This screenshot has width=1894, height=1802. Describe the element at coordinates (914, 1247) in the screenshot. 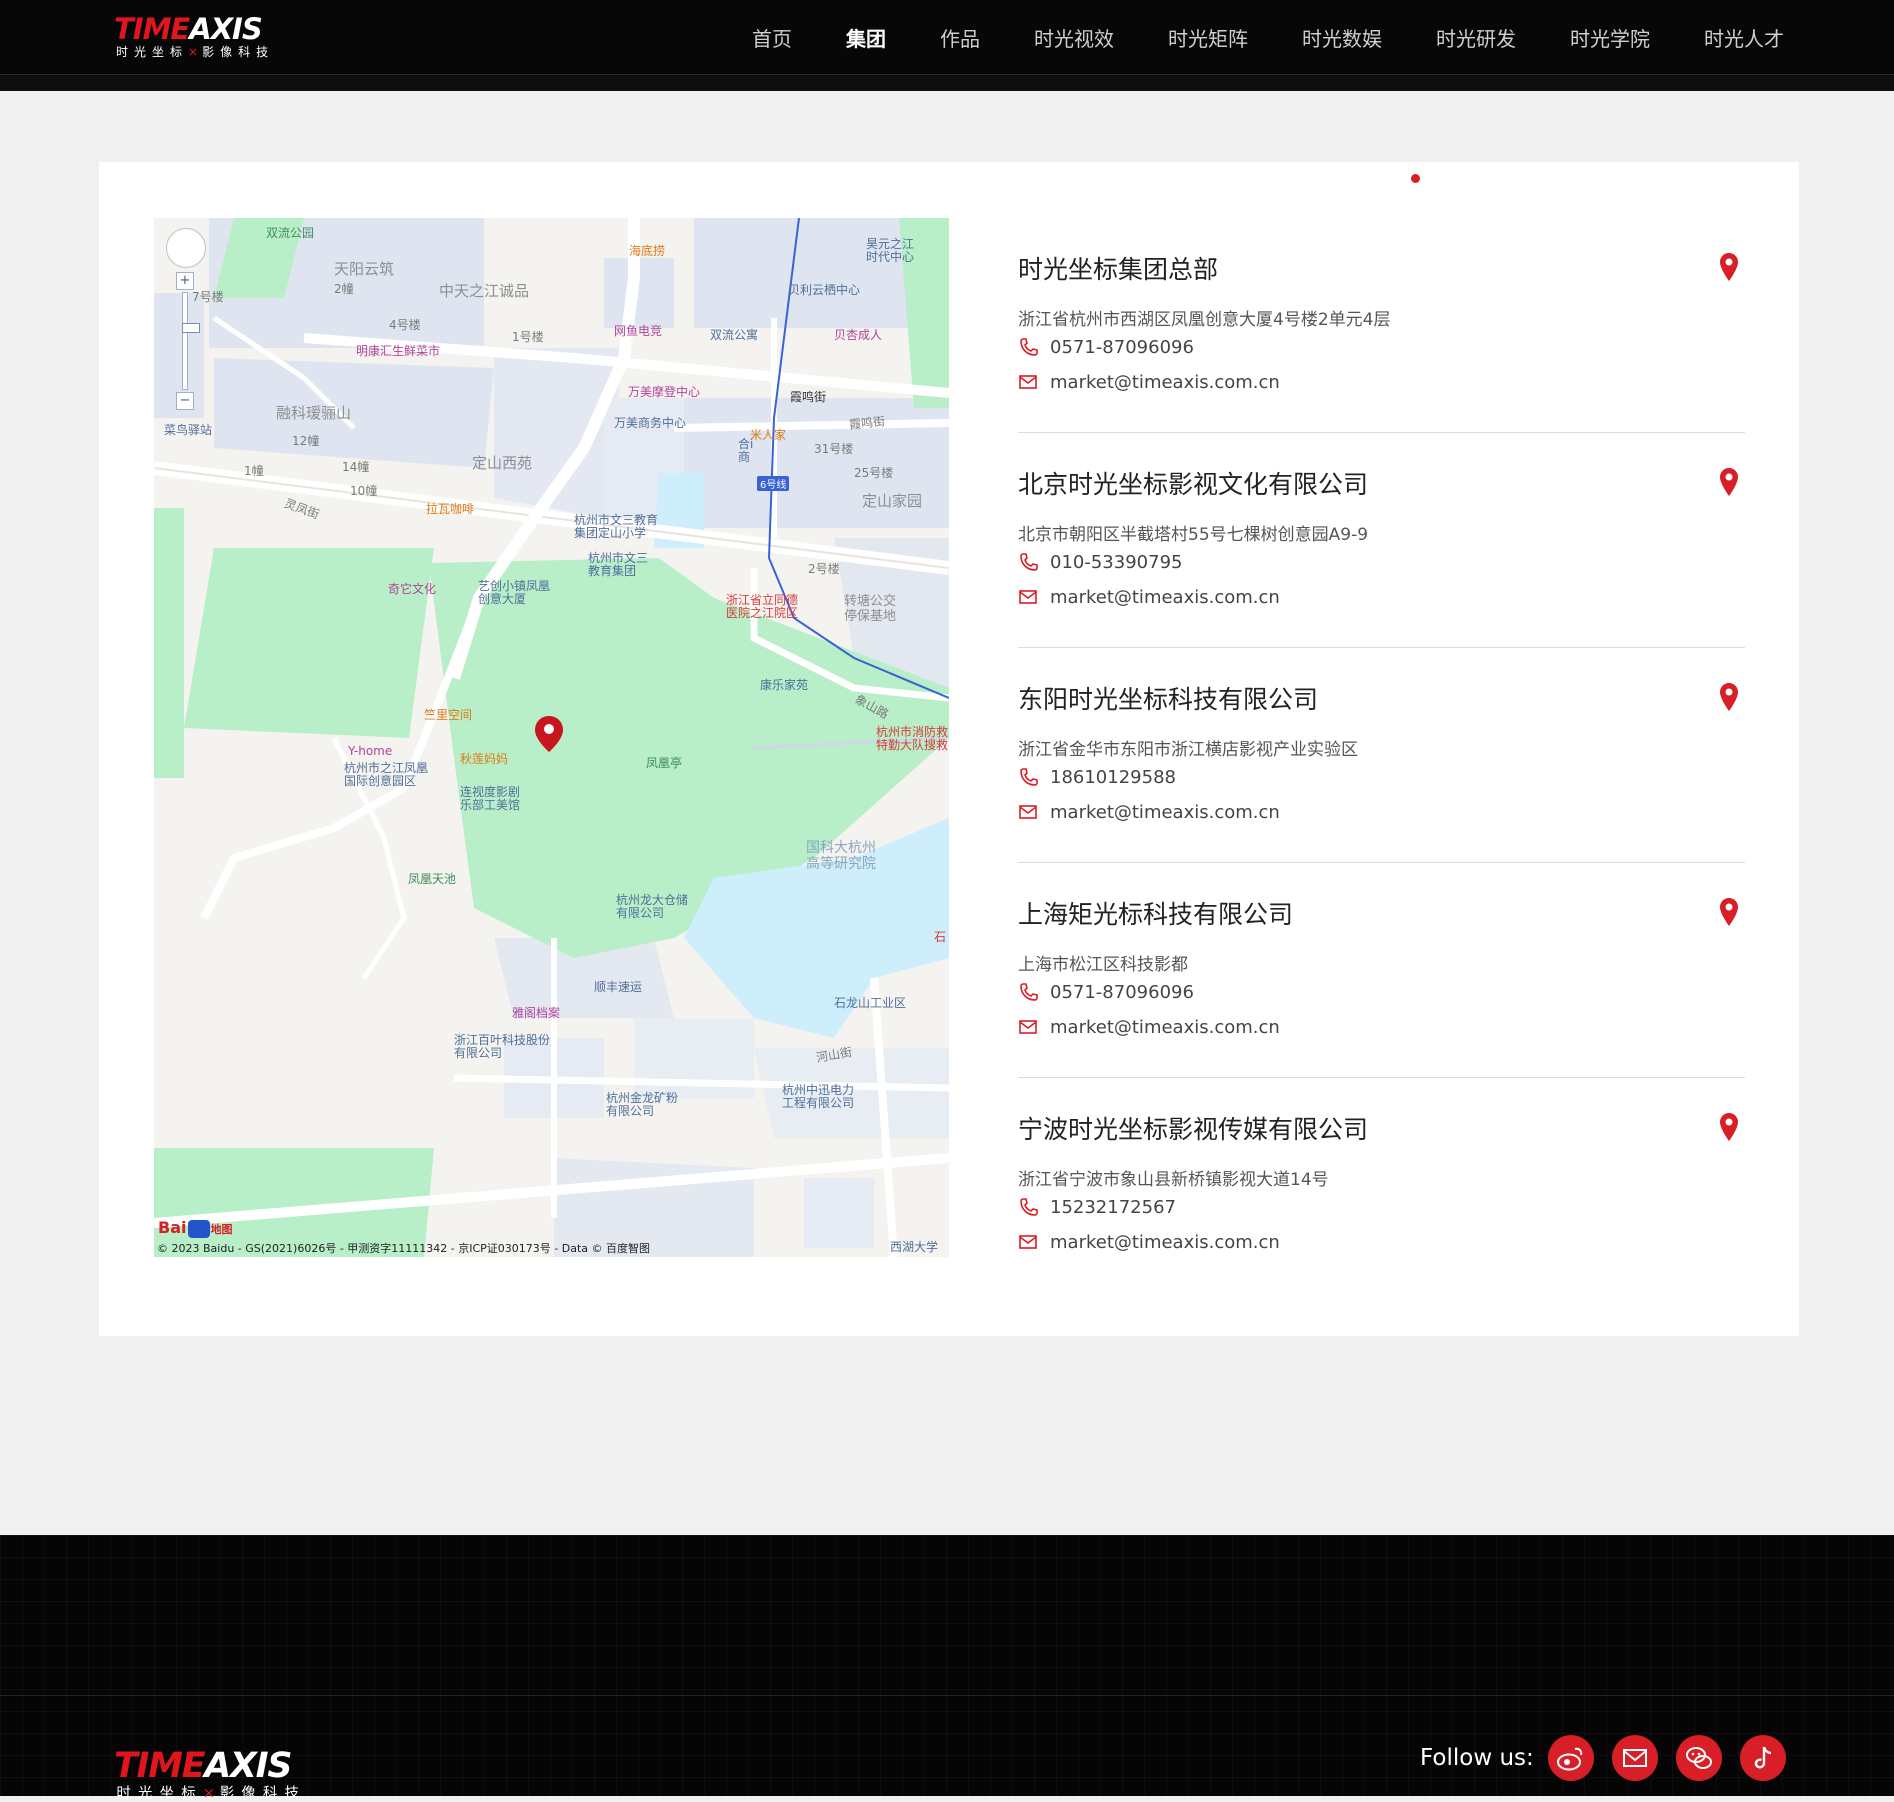

I see `map-label-westlake-uni: 西湖大学` at that location.